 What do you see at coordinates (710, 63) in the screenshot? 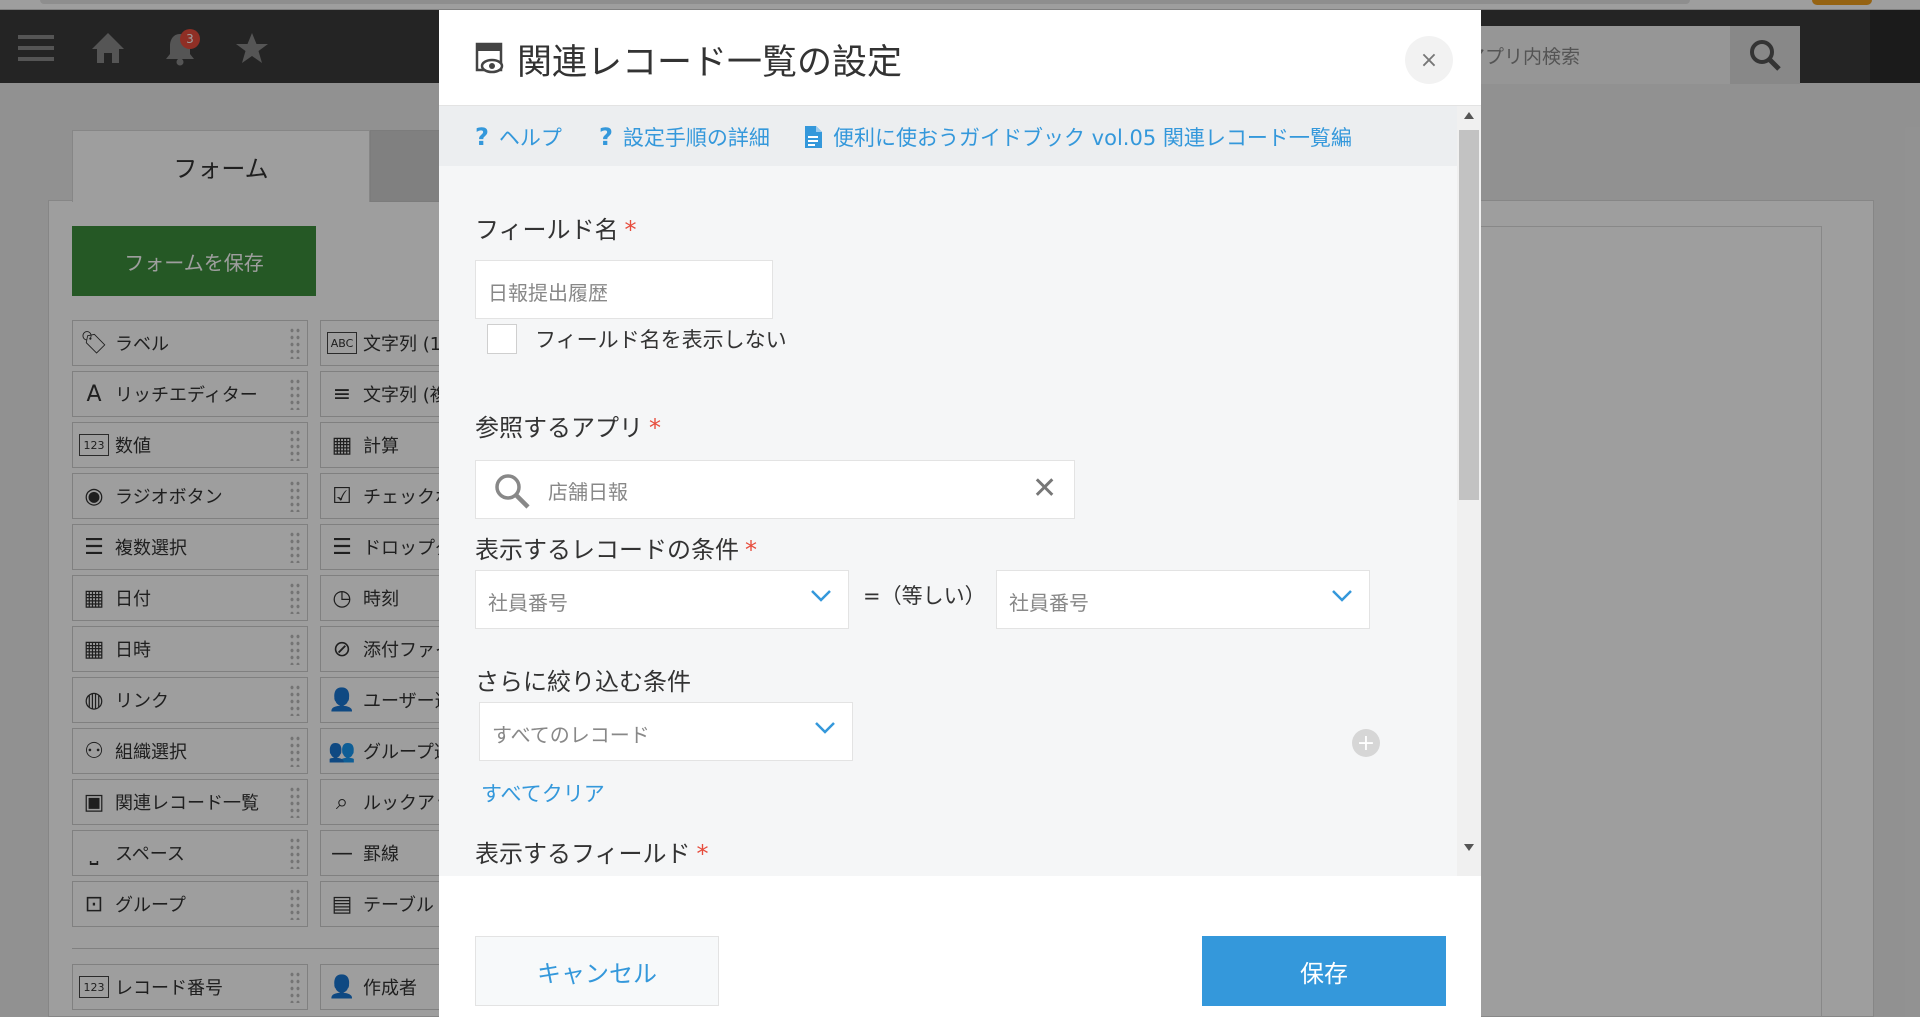
I see `dialog-title: 関連レコード一覧の設定` at bounding box center [710, 63].